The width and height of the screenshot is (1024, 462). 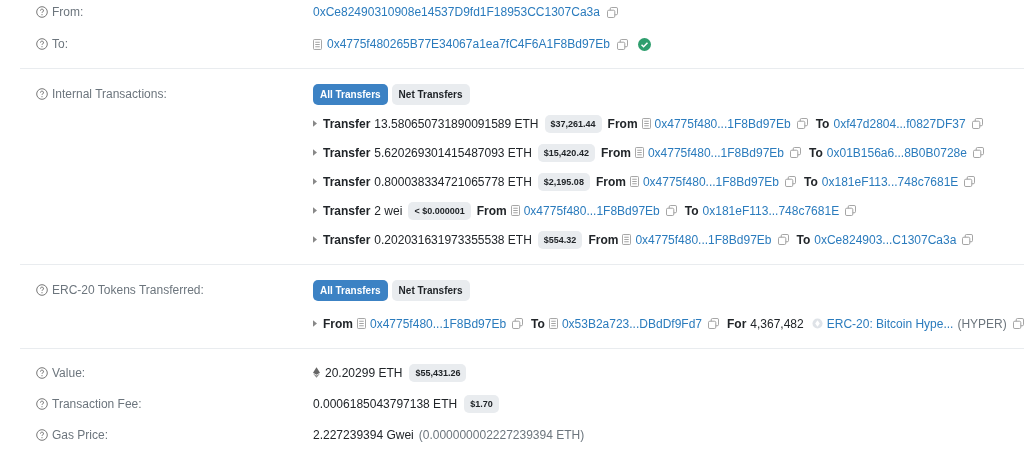 What do you see at coordinates (885, 239) in the screenshot?
I see `address-link: 0xCe824903...C1307Ca3a` at bounding box center [885, 239].